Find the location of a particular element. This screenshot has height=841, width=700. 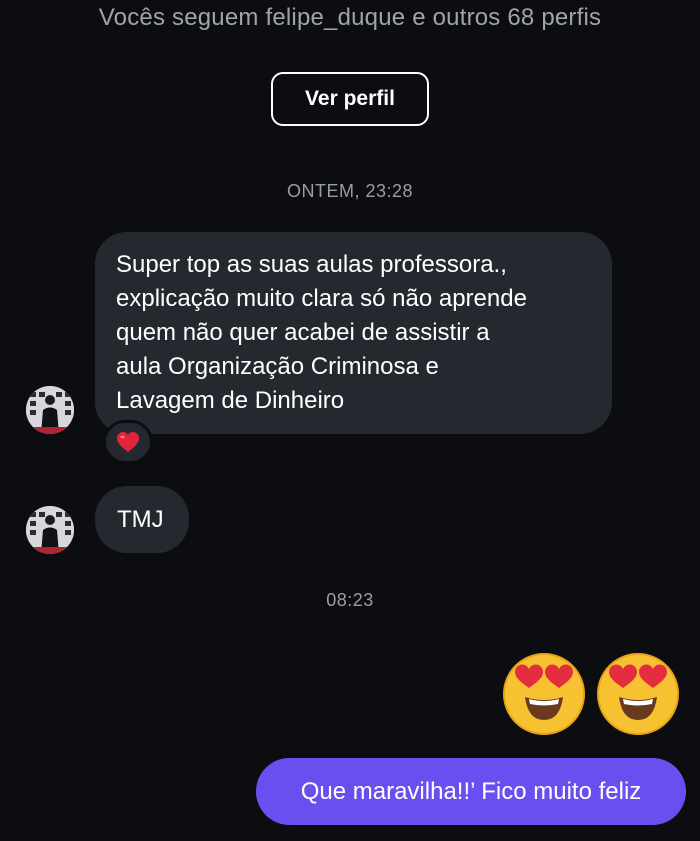

message-line: explicação muito clara só não aprende is located at coordinates (321, 298).